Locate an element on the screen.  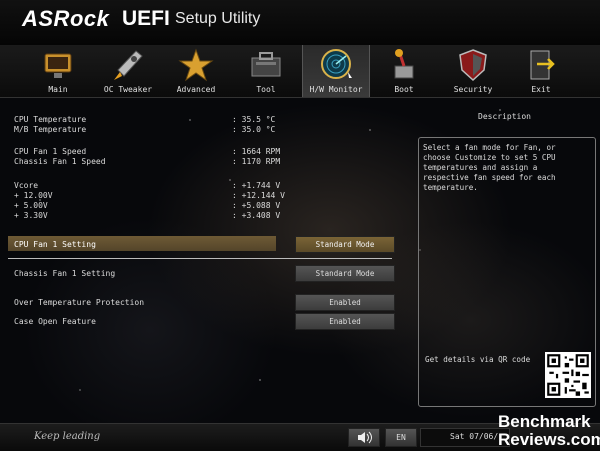
watermark-line1: Benchmark is located at coordinates (544, 421).